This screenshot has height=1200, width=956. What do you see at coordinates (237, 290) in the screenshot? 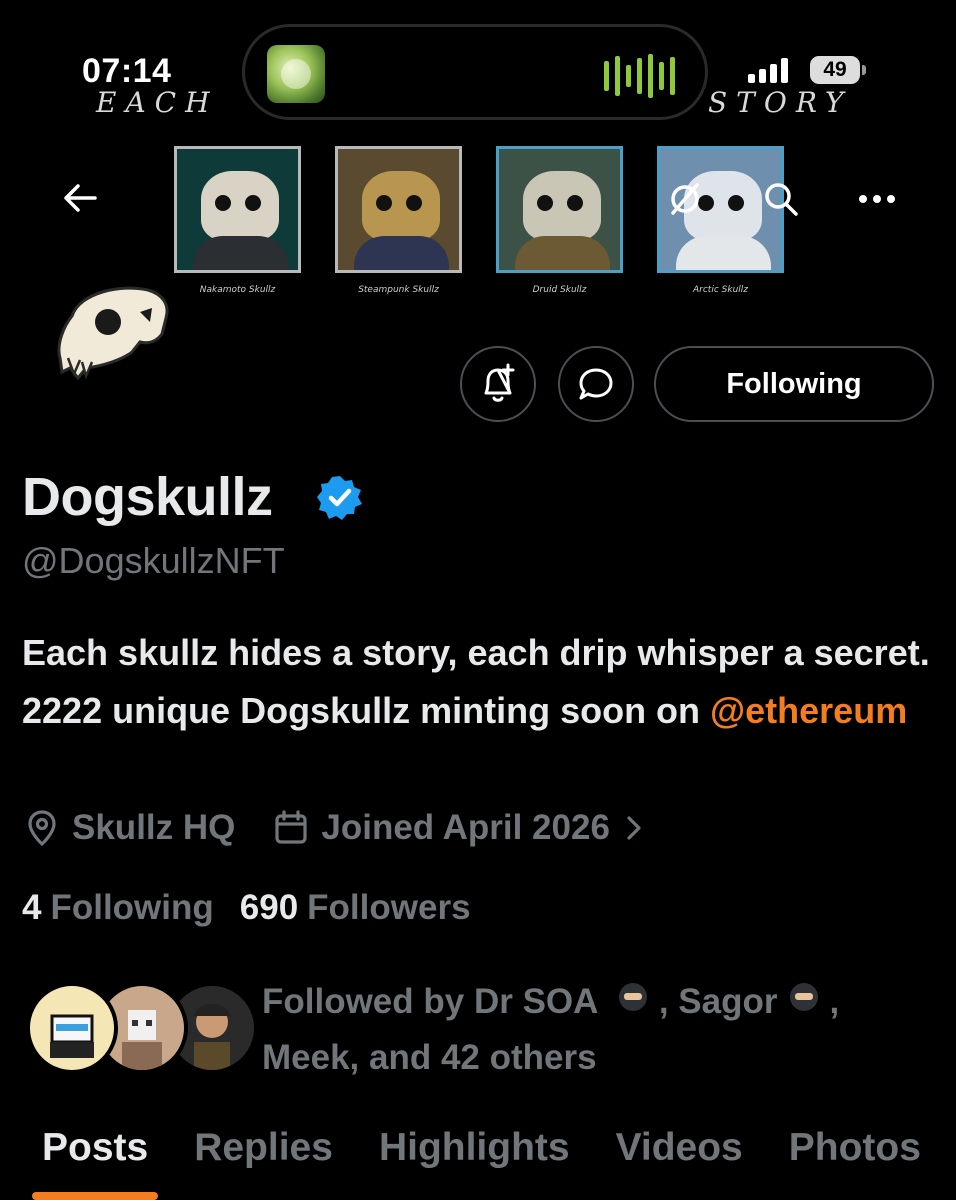
I see `banner-card-caption: Nakamoto Skullz` at bounding box center [237, 290].